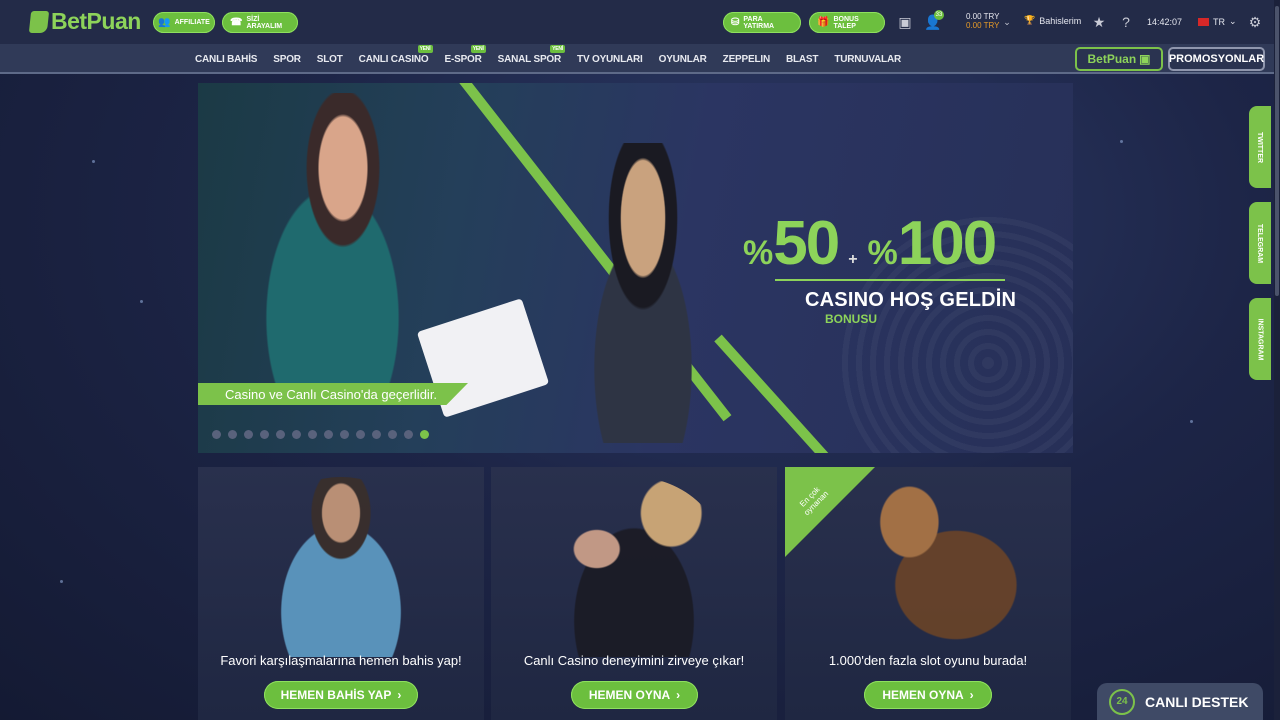 The image size is (1280, 720). What do you see at coordinates (983, 25) in the screenshot?
I see `balance-bonus: 0.00 TRY` at bounding box center [983, 25].